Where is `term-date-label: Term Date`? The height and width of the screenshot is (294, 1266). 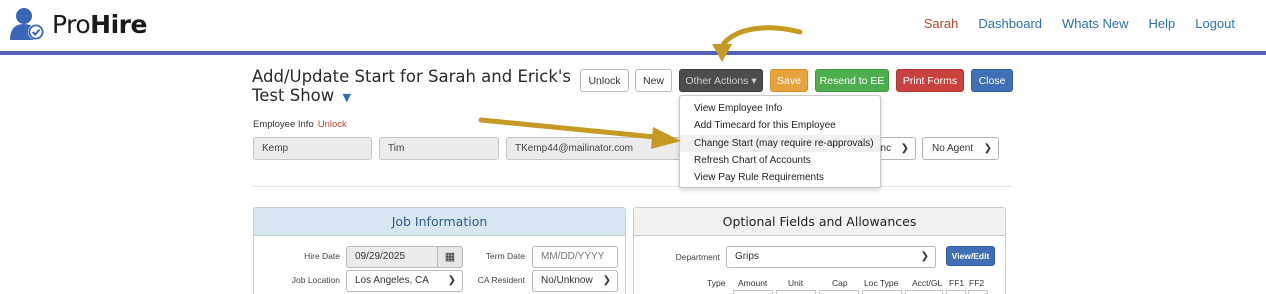 term-date-label: Term Date is located at coordinates (505, 256).